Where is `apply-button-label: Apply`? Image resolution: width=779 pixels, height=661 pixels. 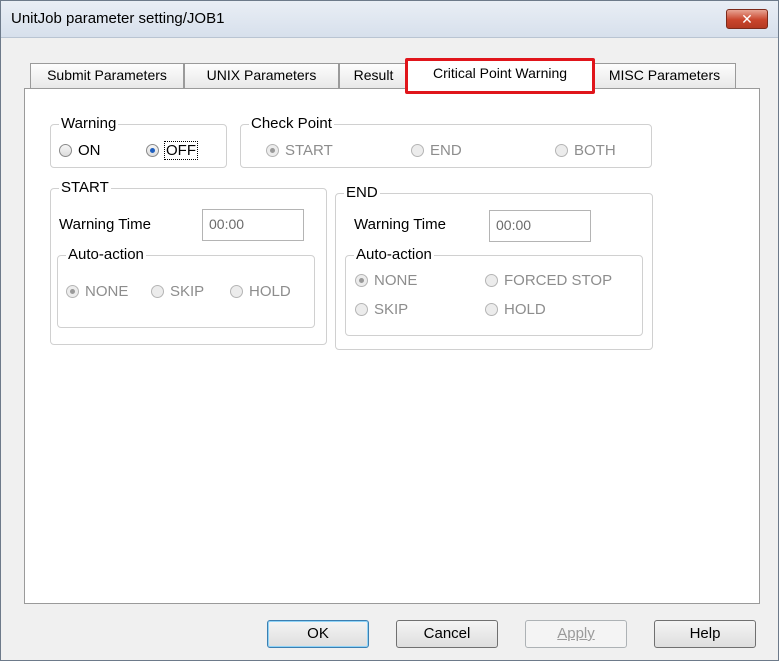 apply-button-label: Apply is located at coordinates (576, 633).